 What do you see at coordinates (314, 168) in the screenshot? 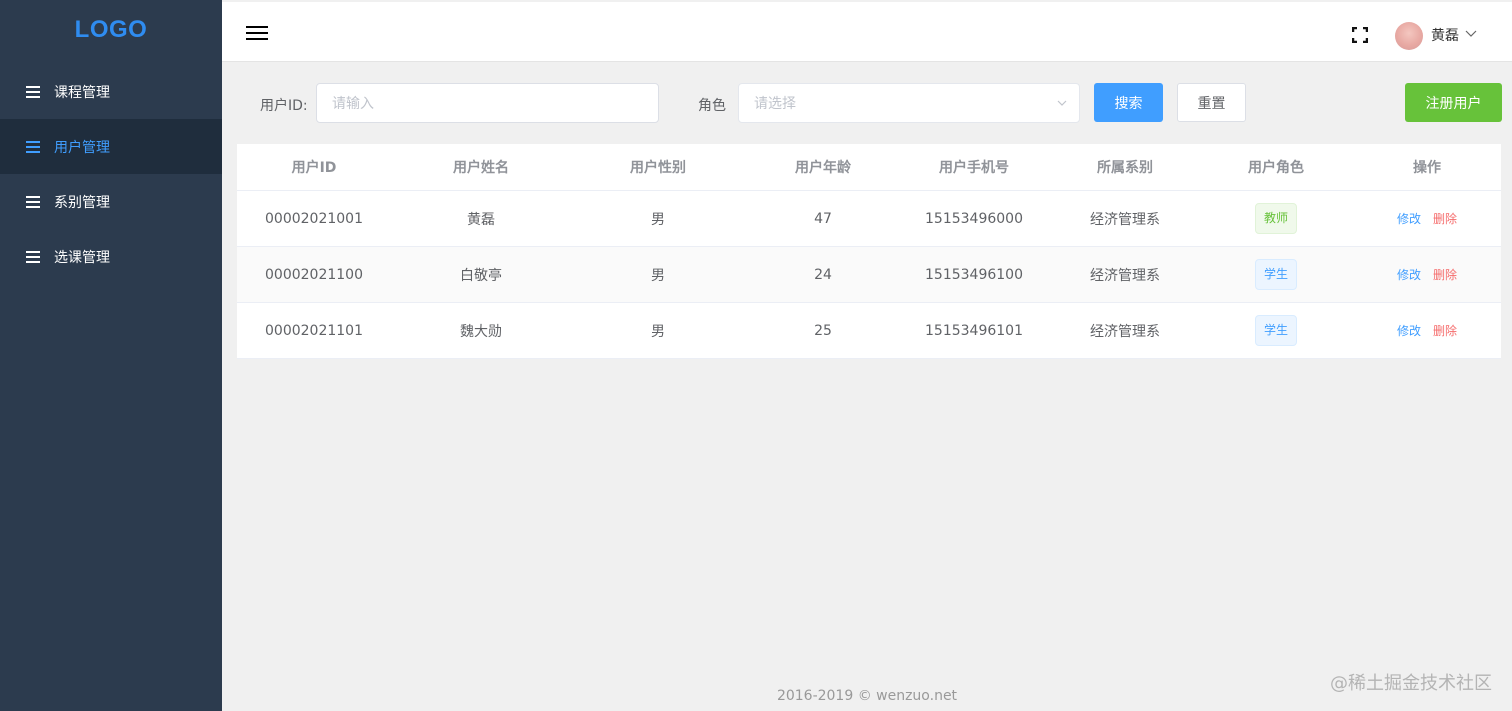
I see `column-header: 用户ID` at bounding box center [314, 168].